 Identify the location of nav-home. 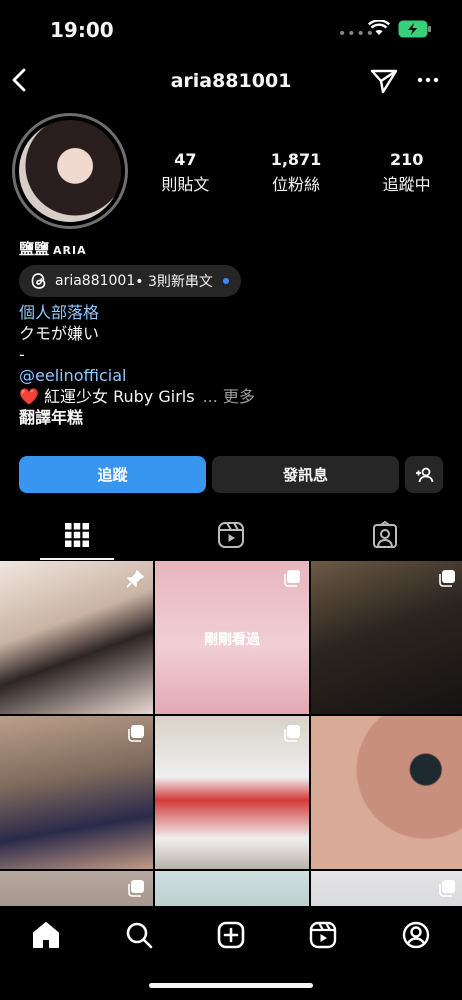
(46, 953).